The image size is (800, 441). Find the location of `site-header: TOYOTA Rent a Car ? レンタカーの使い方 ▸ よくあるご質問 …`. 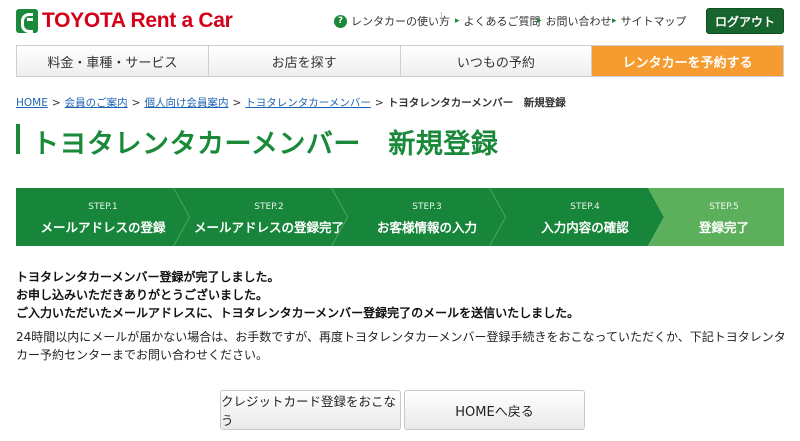

site-header: TOYOTA Rent a Car ? レンタカーの使い方 ▸ よくあるご質問 … is located at coordinates (400, 22).